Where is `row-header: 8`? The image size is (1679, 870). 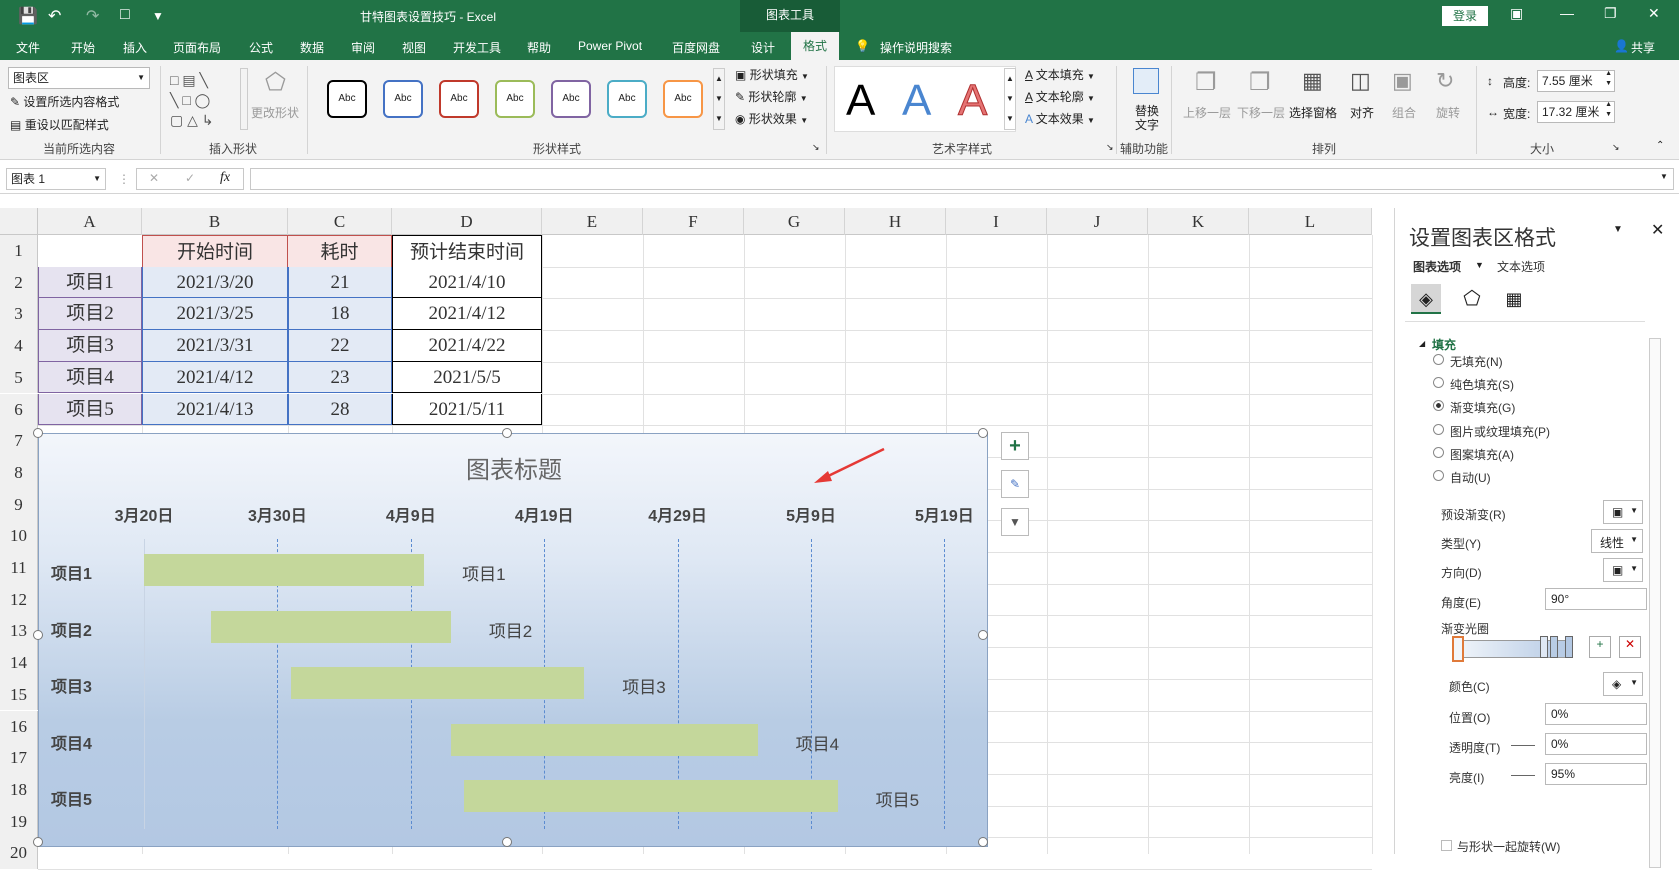
row-header: 8 is located at coordinates (19, 472).